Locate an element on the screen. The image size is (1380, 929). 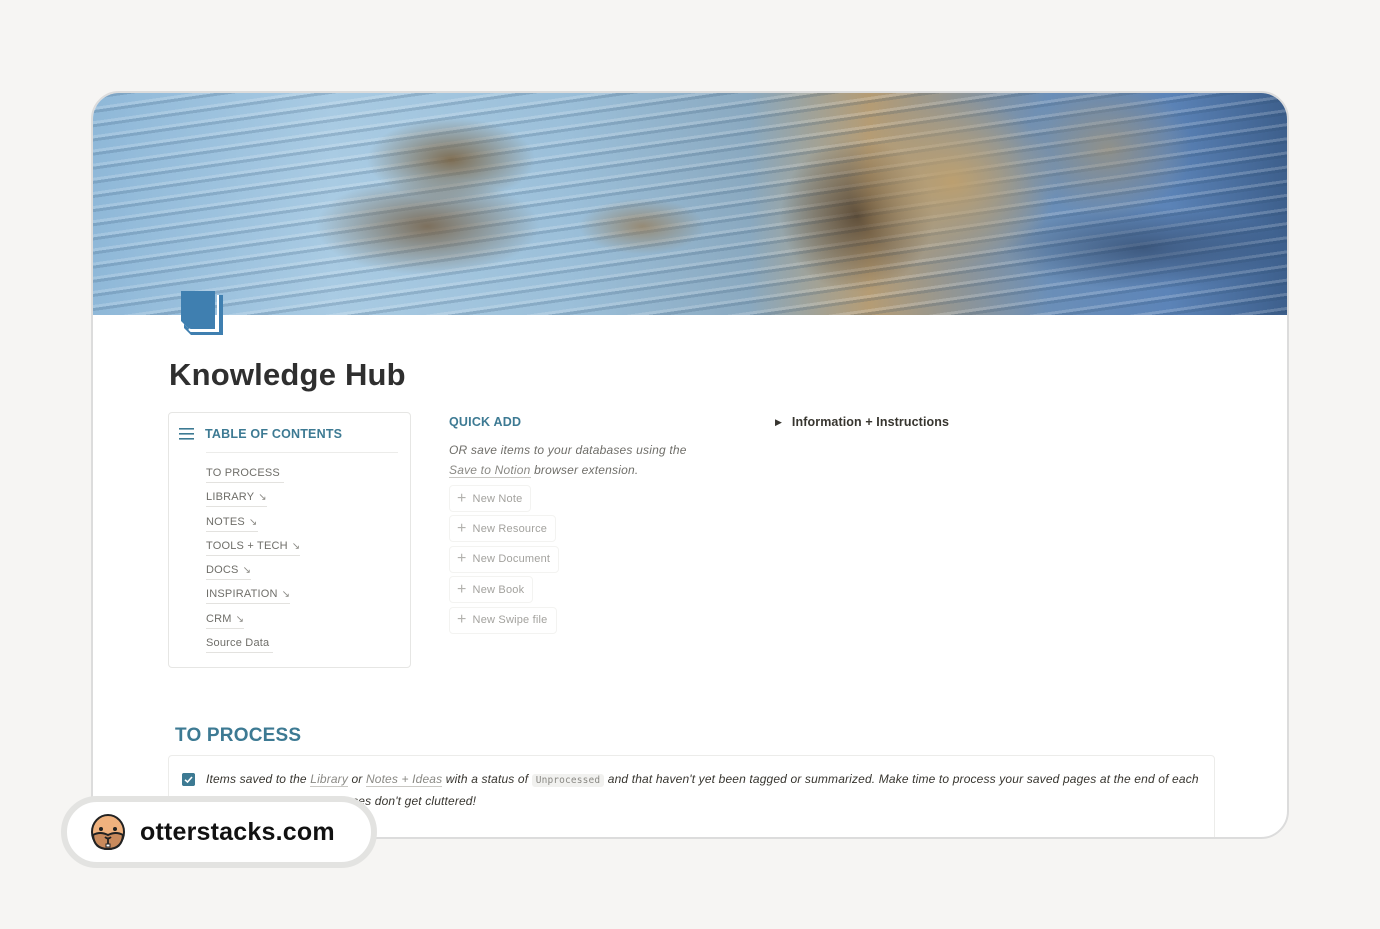
toc-item-notes: NOTES ↘ is located at coordinates (253, 526).